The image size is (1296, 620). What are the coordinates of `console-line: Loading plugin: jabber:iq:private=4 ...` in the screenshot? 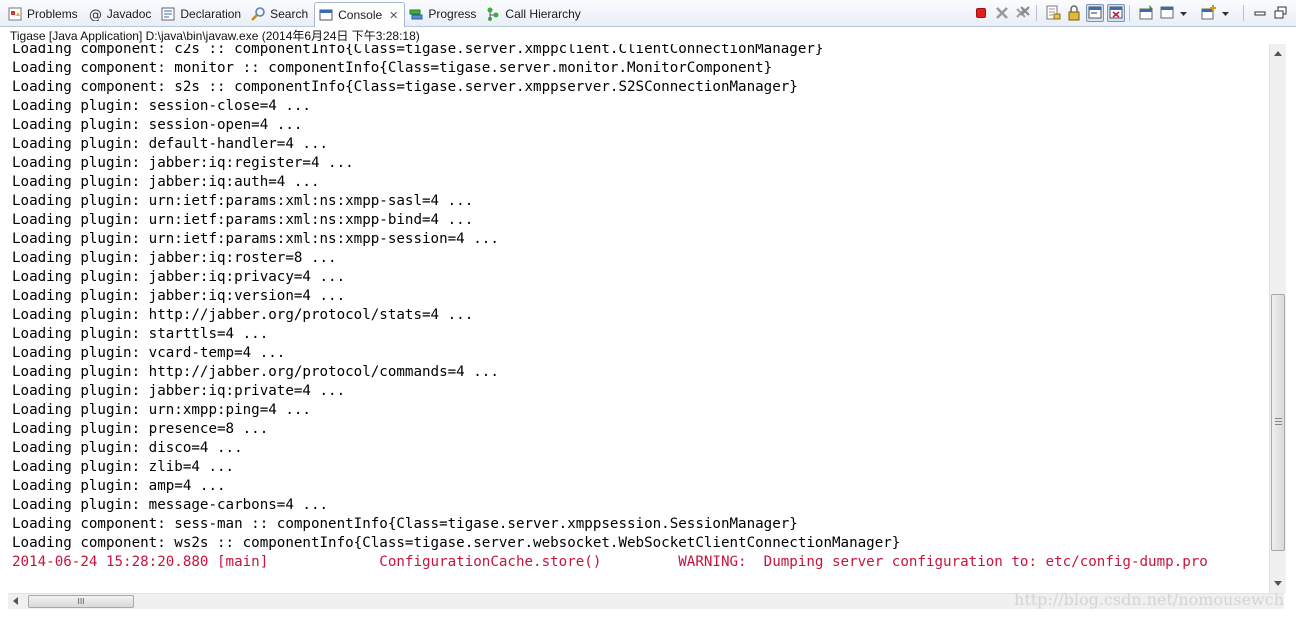 It's located at (179, 391).